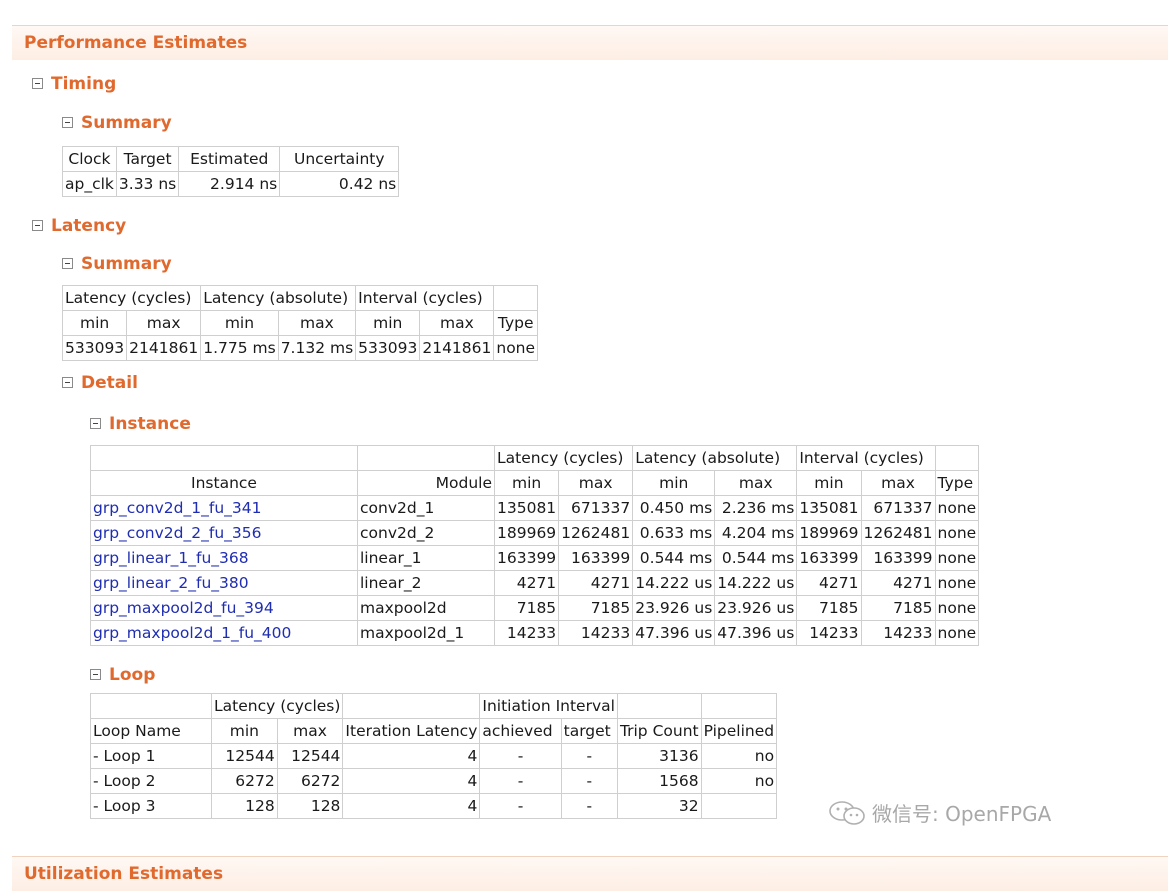 This screenshot has height=891, width=1174. I want to click on trip-count-cell: 3136, so click(659, 756).